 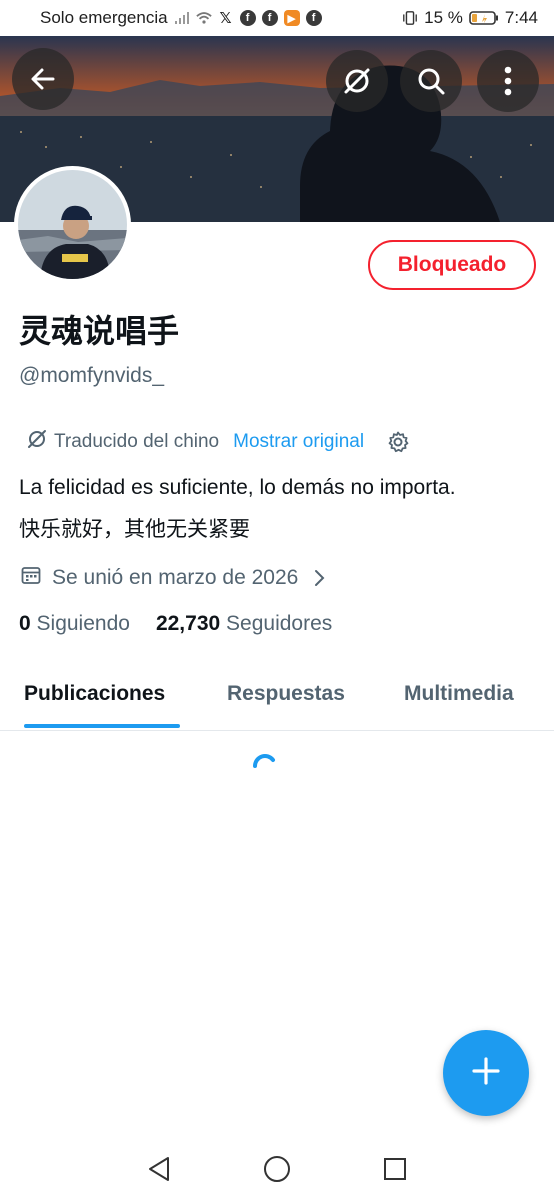 I want to click on back-button, so click(x=43, y=79).